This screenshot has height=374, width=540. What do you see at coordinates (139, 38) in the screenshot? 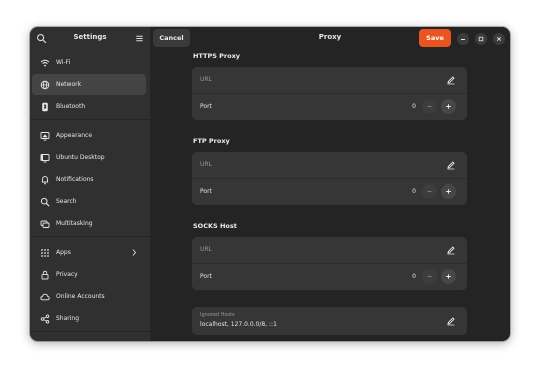
I see `hamburger-menu-icon` at bounding box center [139, 38].